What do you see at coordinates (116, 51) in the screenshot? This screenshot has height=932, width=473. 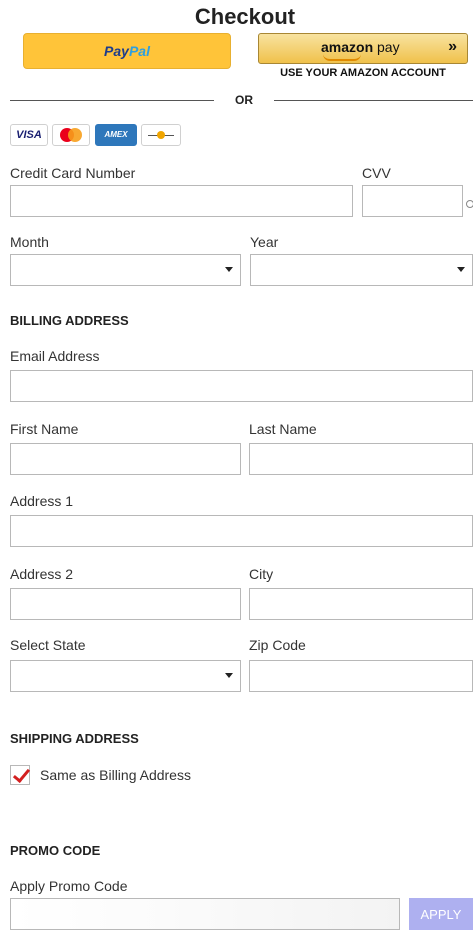 I see `paypal-logo-pay: Pay` at bounding box center [116, 51].